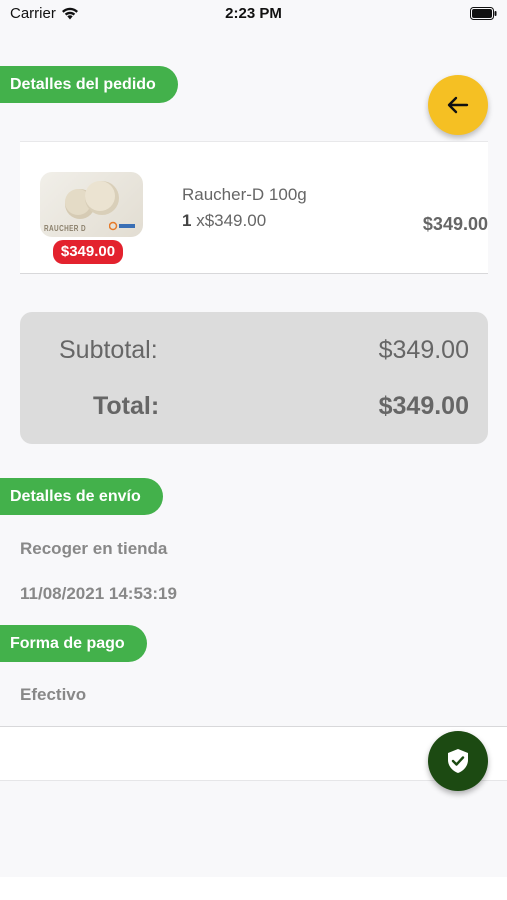  What do you see at coordinates (229, 220) in the screenshot?
I see `product-unit-price: x$349.00` at bounding box center [229, 220].